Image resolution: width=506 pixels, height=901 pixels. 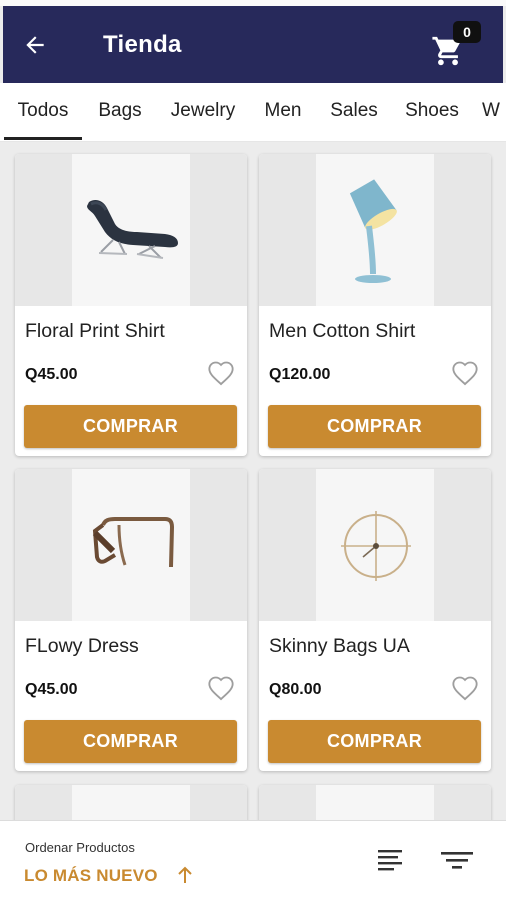 I want to click on pouring-lamp-image, so click(x=373, y=231).